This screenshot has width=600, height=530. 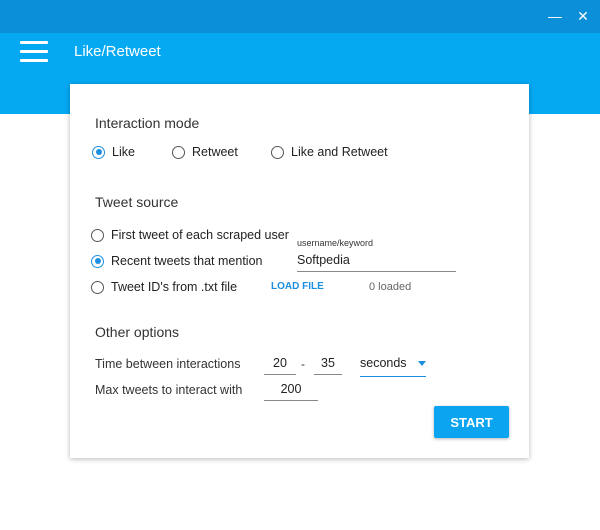 I want to click on radio-like: Like, so click(x=113, y=152).